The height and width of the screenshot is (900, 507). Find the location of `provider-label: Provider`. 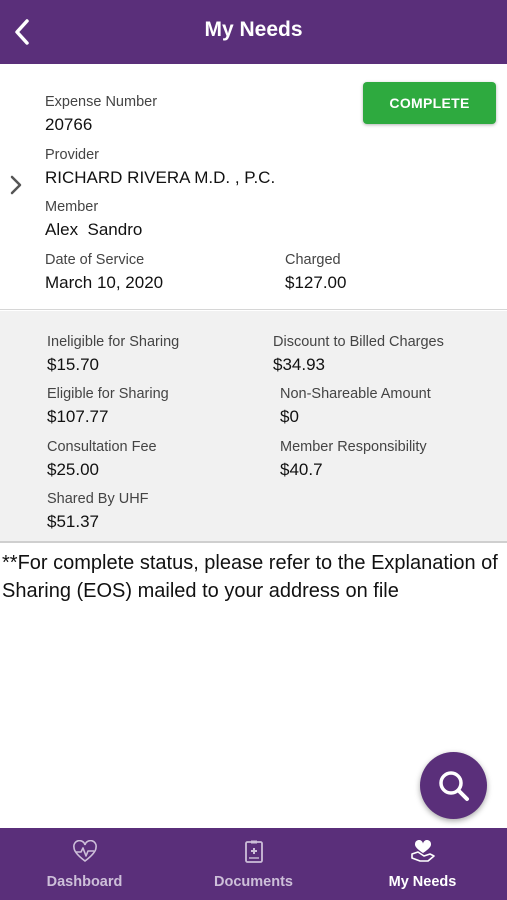

provider-label: Provider is located at coordinates (72, 155).